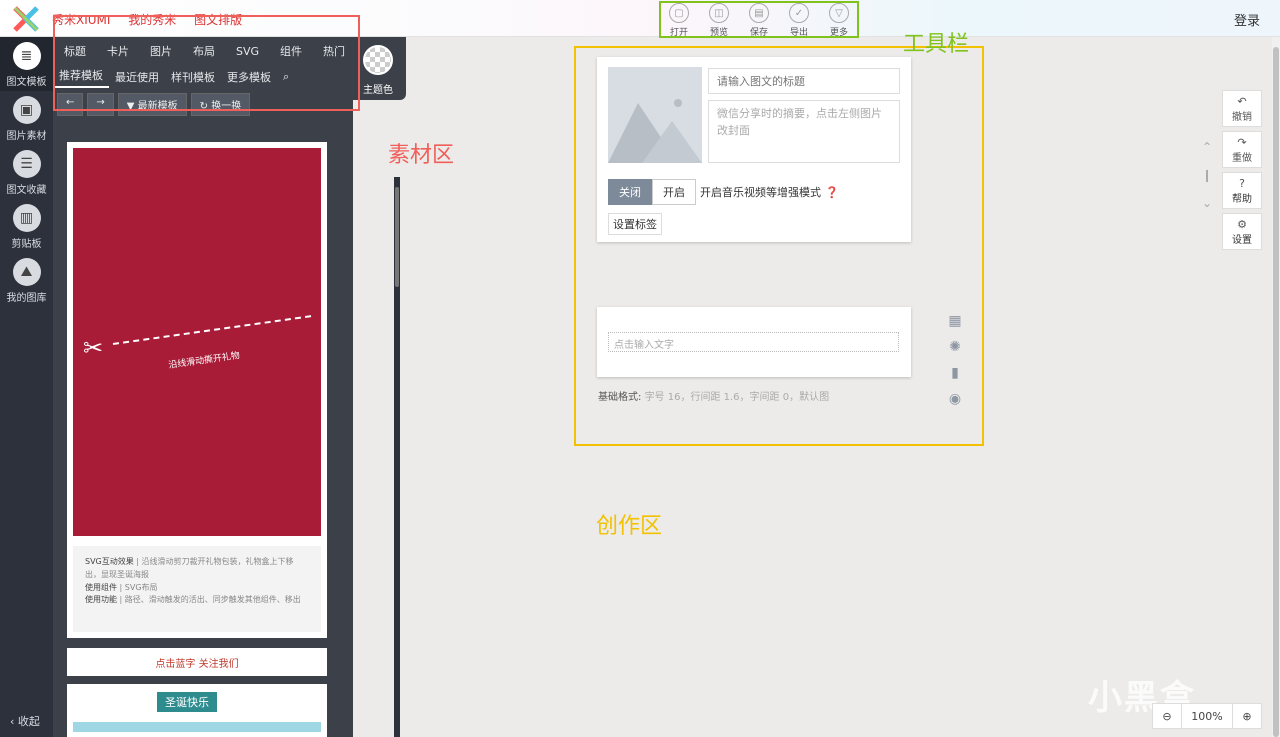  I want to click on text-input: 点击输入文字, so click(753, 342).